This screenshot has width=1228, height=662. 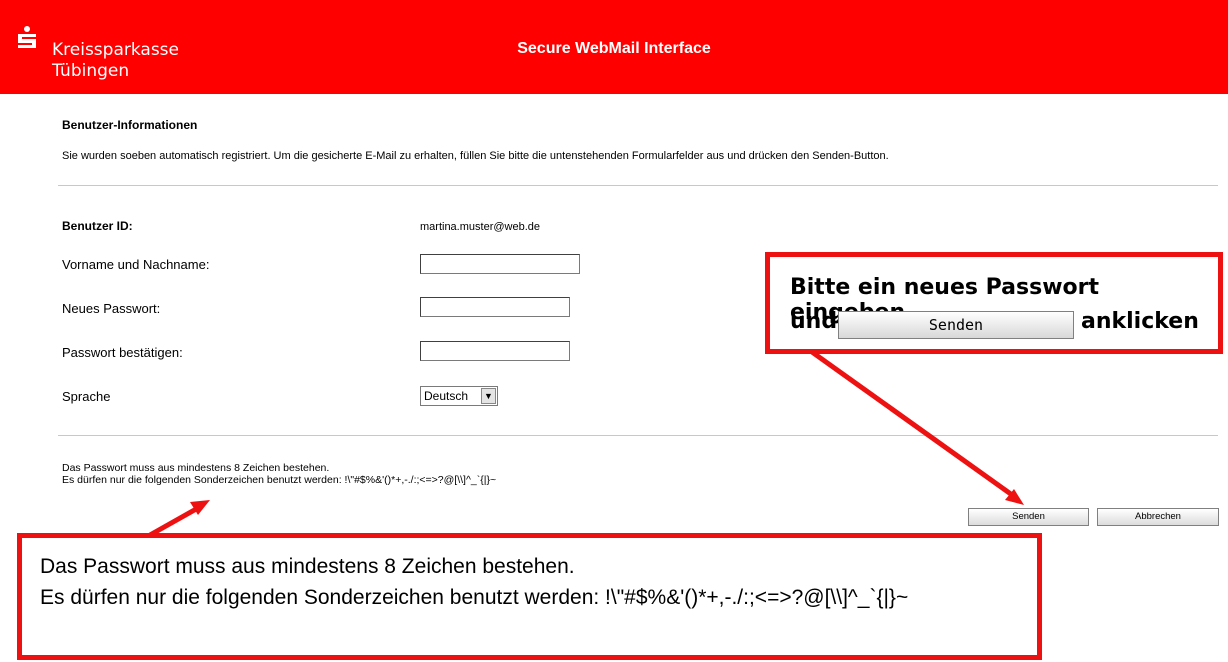 What do you see at coordinates (174, 521) in the screenshot?
I see `arrow-to-password-rules` at bounding box center [174, 521].